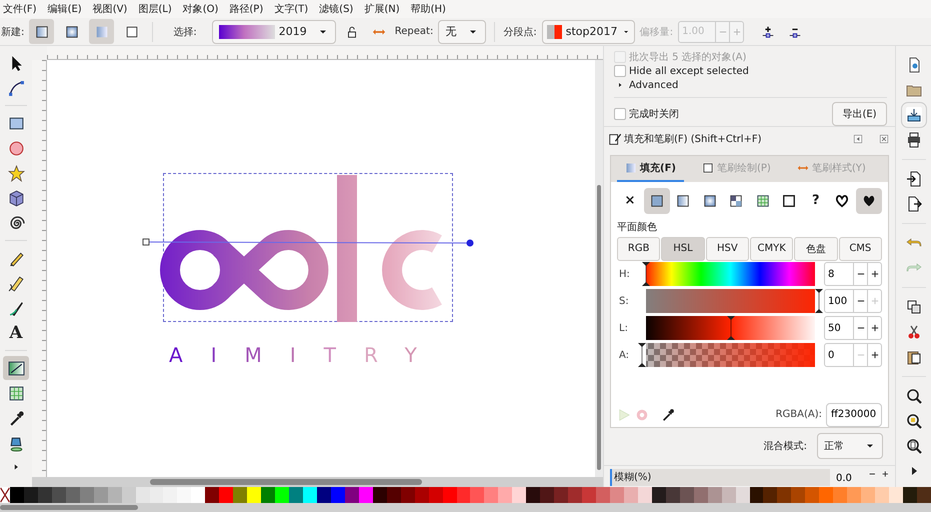  What do you see at coordinates (20, 9) in the screenshot?
I see `menu-item: 文件(F)` at bounding box center [20, 9].